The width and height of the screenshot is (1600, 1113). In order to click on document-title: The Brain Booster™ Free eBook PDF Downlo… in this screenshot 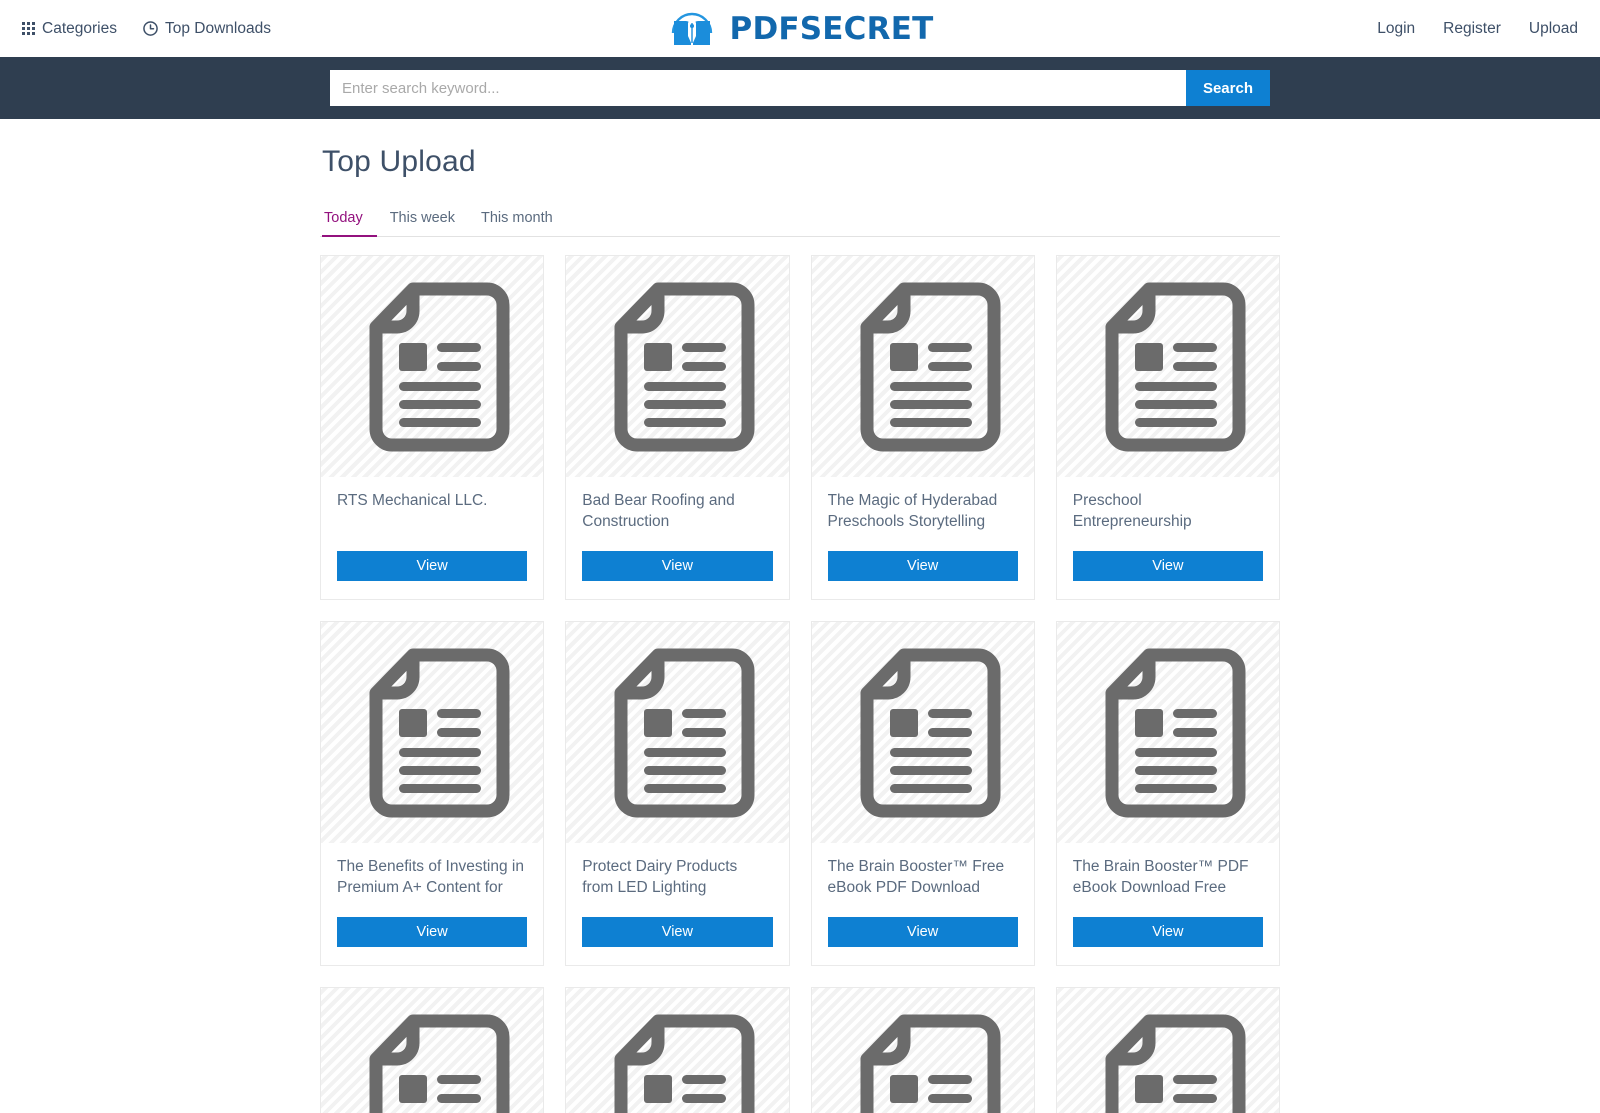, I will do `click(923, 878)`.